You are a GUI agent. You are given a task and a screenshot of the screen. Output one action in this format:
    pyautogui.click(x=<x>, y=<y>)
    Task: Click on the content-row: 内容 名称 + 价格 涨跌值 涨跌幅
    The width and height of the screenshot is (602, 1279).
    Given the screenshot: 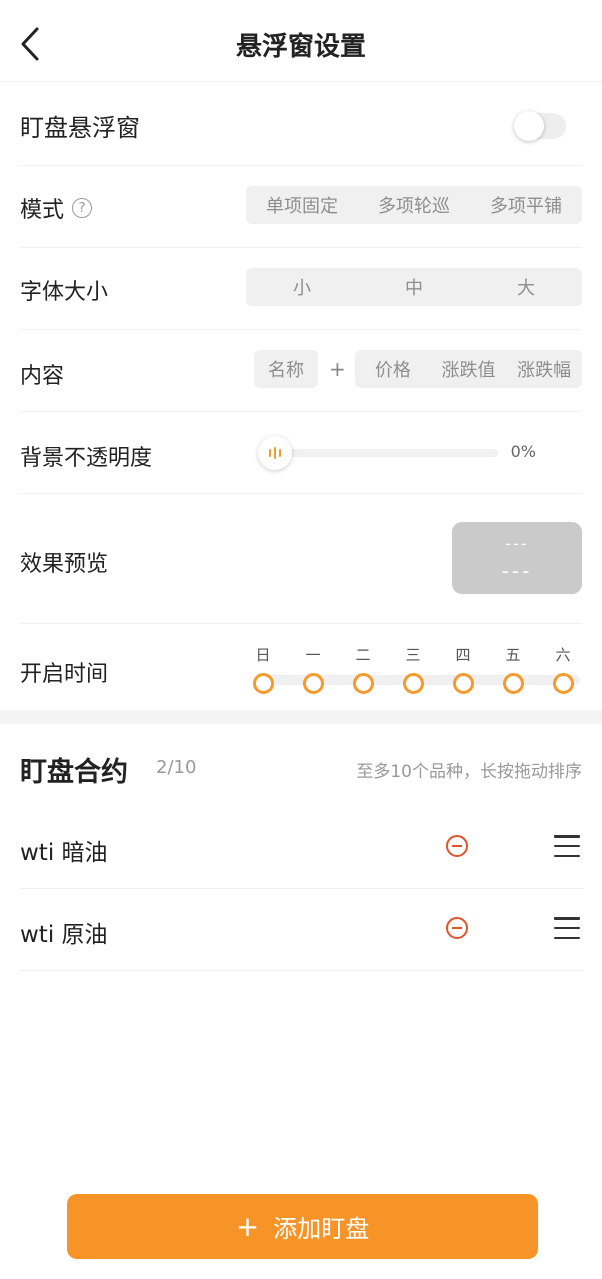 What is the action you would take?
    pyautogui.click(x=301, y=371)
    